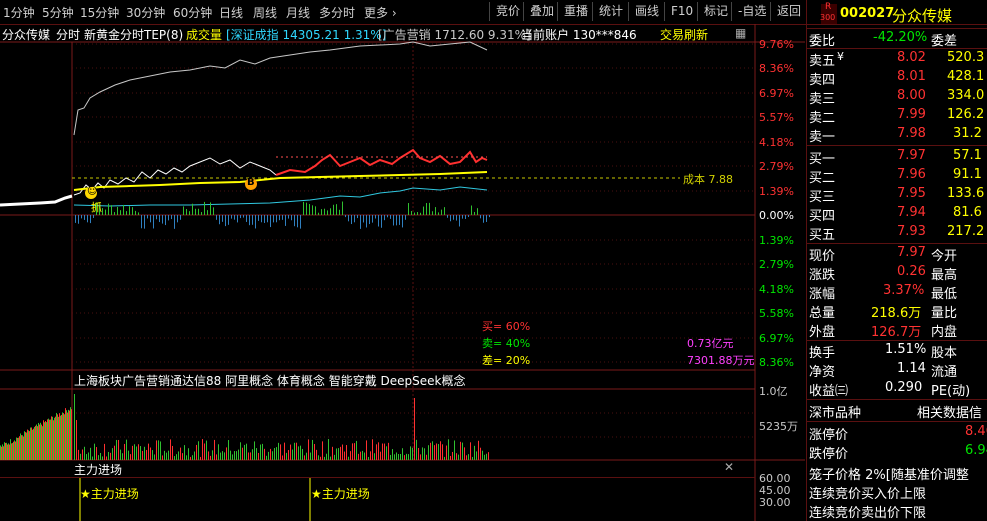 The height and width of the screenshot is (521, 987). Describe the element at coordinates (911, 174) in the screenshot. I see `bid-price: 7.96` at that location.